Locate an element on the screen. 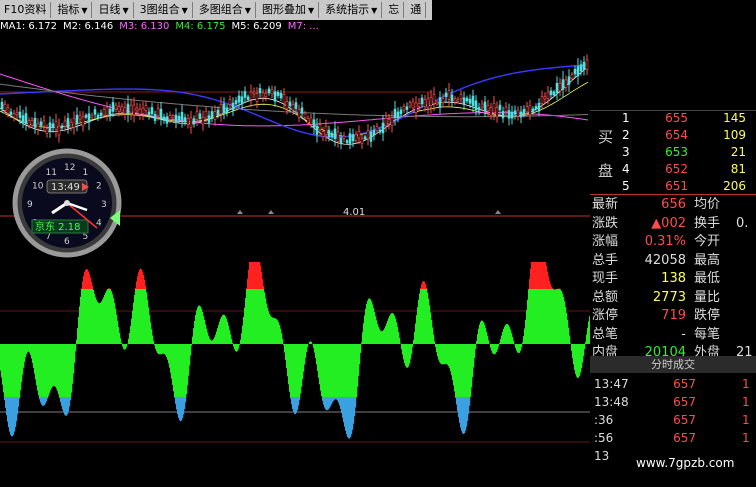 The height and width of the screenshot is (487, 756). order-price: 654 is located at coordinates (676, 135).